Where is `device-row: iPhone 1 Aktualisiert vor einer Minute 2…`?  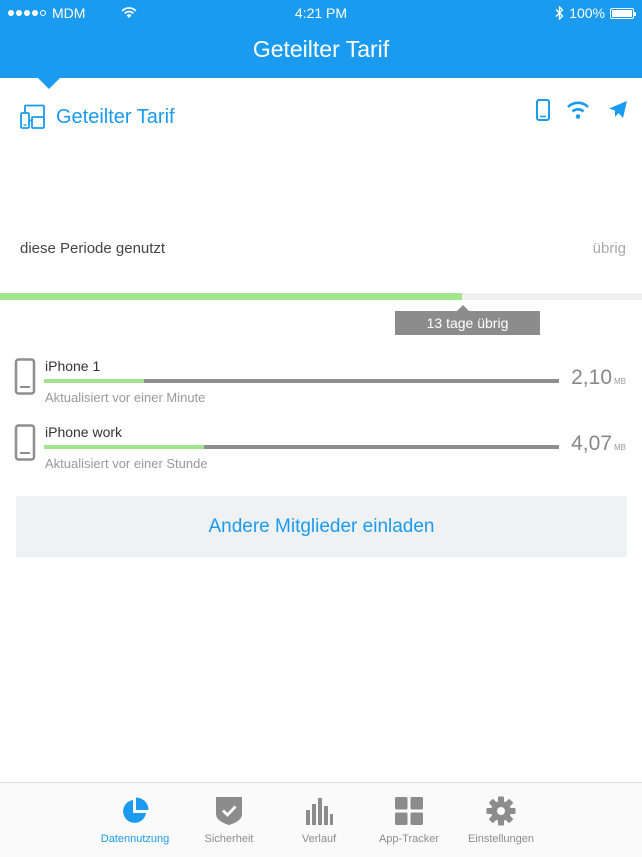 device-row: iPhone 1 Aktualisiert vor einer Minute 2… is located at coordinates (321, 388).